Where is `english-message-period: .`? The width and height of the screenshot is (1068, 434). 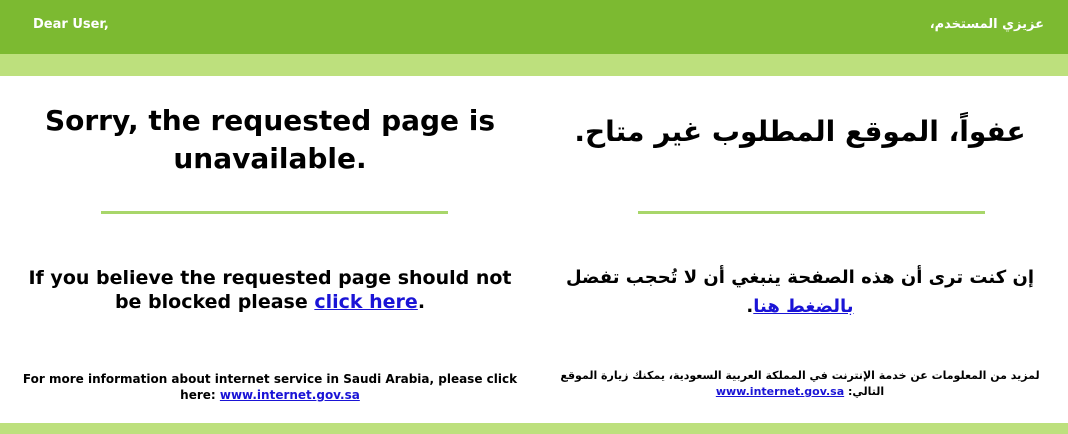
english-message-period: . is located at coordinates (421, 302).